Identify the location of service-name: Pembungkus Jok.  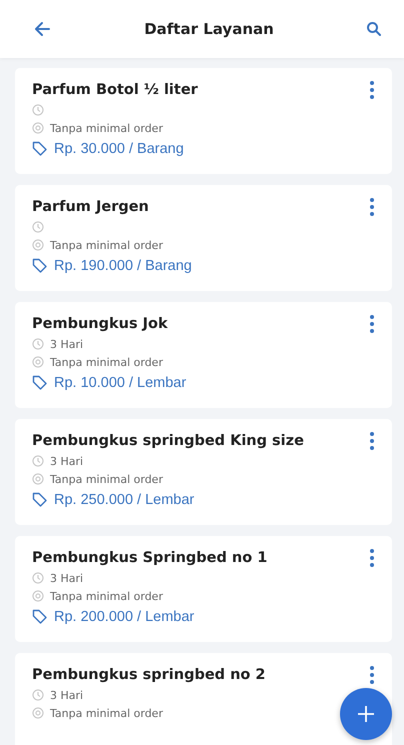
(100, 324).